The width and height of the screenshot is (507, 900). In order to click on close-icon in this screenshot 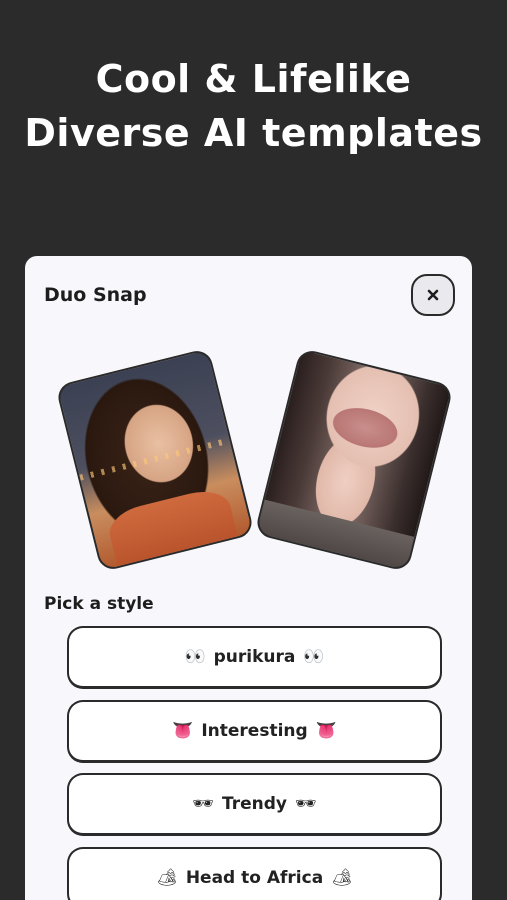, I will do `click(433, 295)`.